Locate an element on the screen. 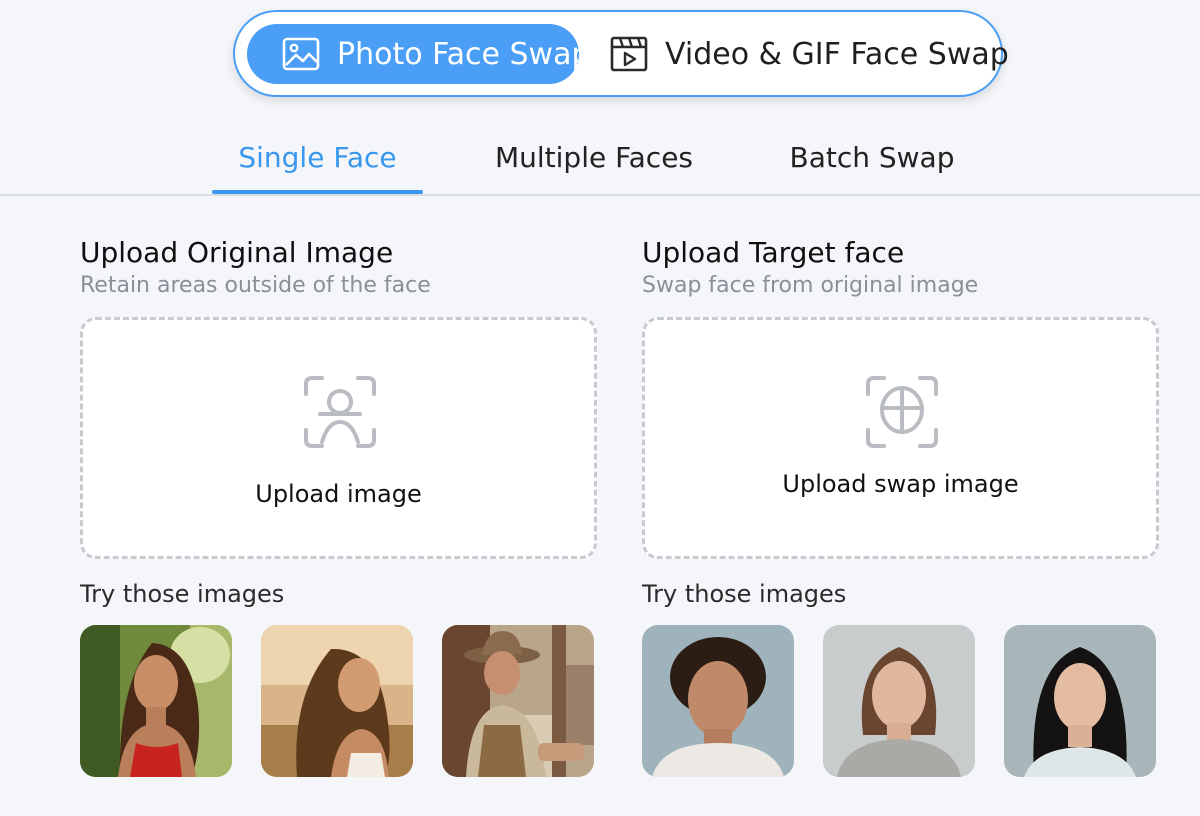  tab-single-face-label: Single Face is located at coordinates (317, 157).